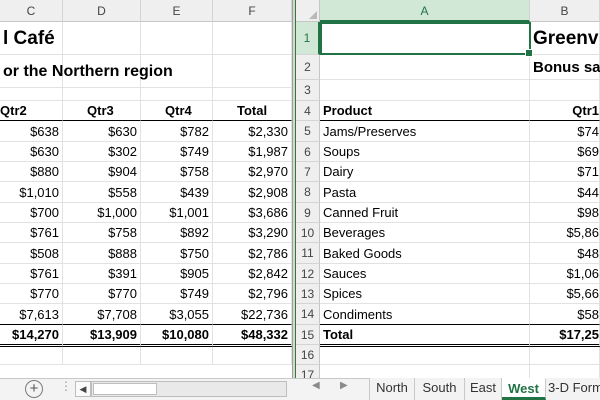 Image resolution: width=600 pixels, height=400 pixels. I want to click on sheet-tab-west: West, so click(524, 389).